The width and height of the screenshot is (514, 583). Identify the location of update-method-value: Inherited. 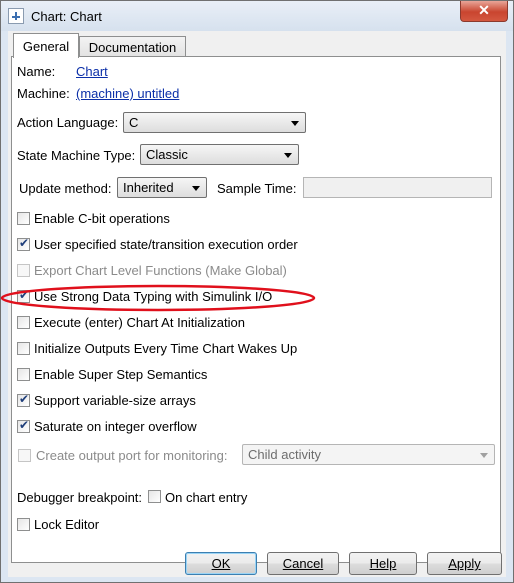
(148, 187).